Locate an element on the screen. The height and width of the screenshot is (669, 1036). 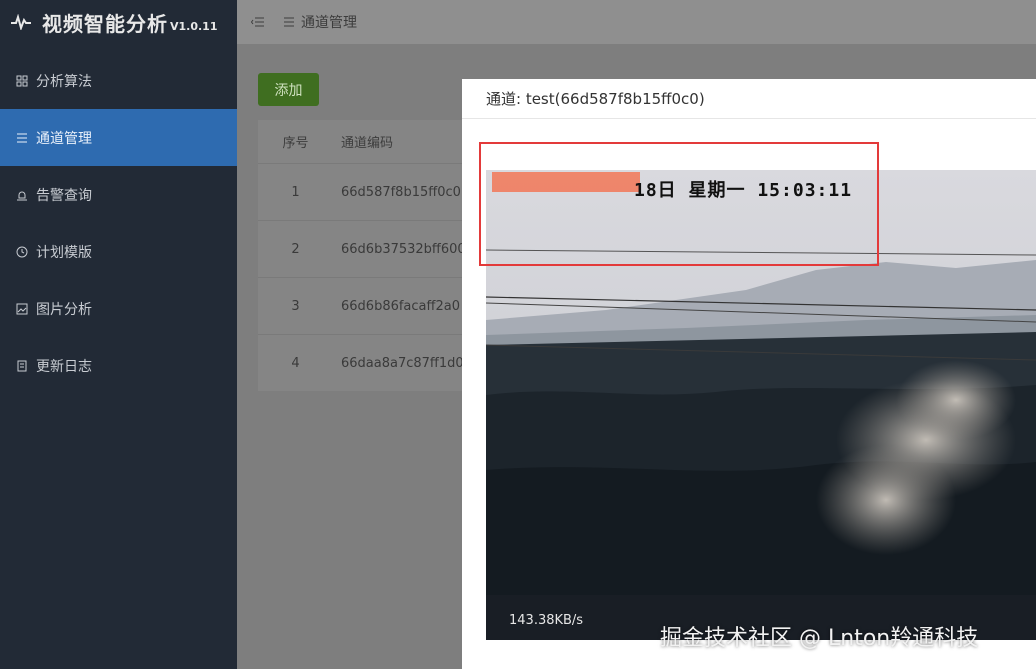
grid-icon is located at coordinates (22, 80).